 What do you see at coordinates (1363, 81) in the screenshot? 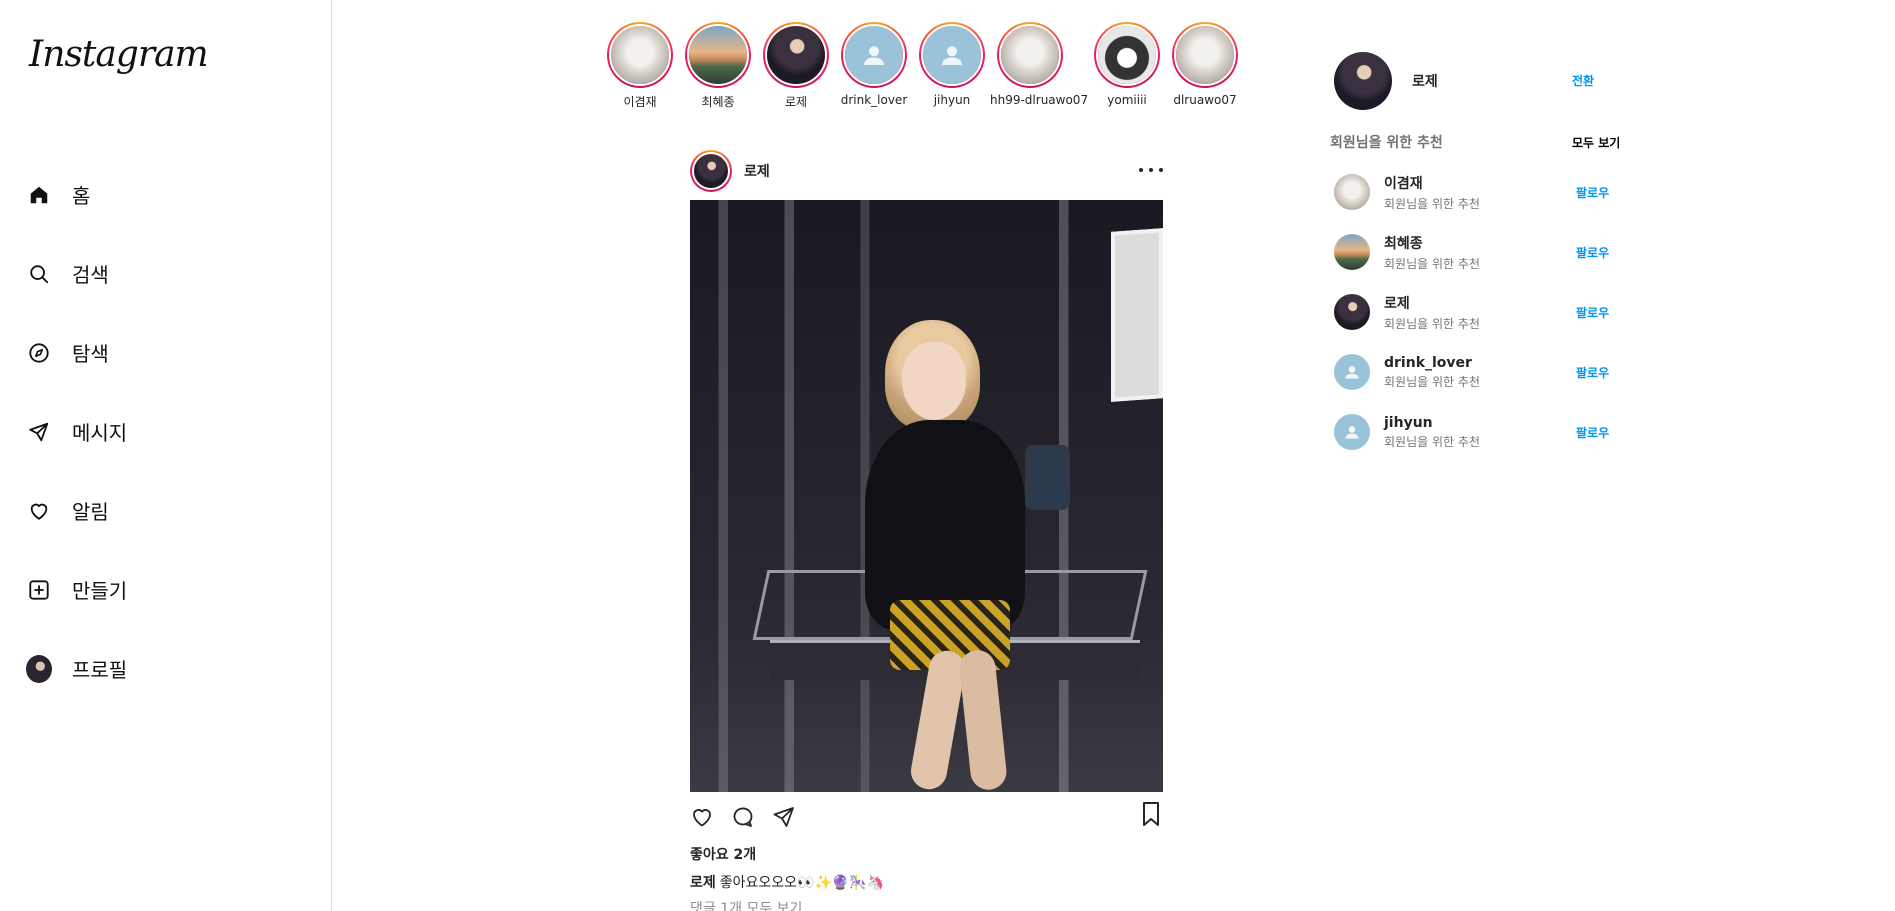
I see `current-user-avatar` at bounding box center [1363, 81].